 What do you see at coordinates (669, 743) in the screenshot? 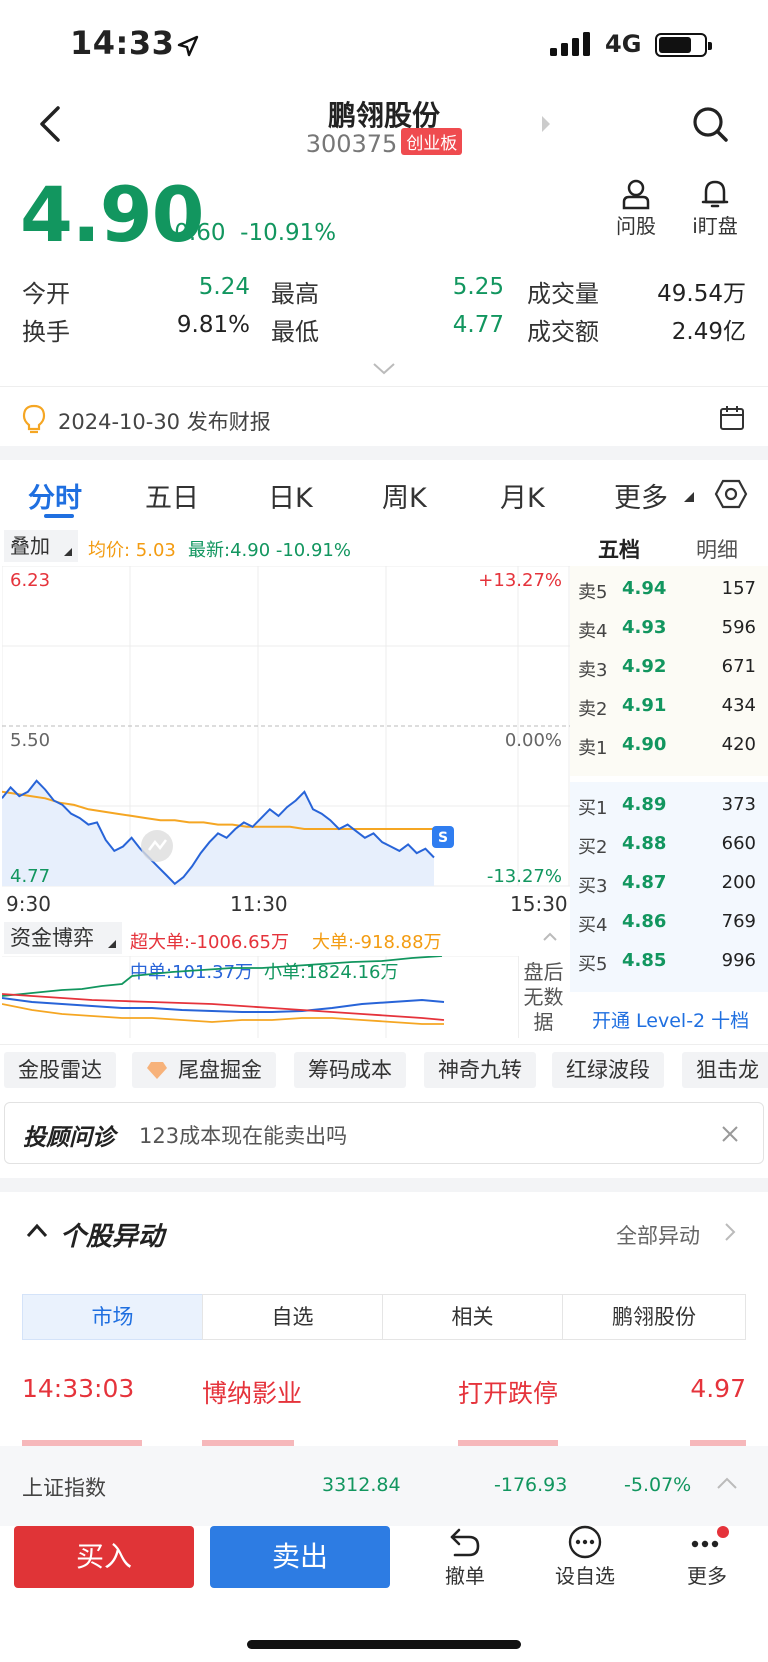
I see `sell-level-row: 卖1 4.90 420` at bounding box center [669, 743].